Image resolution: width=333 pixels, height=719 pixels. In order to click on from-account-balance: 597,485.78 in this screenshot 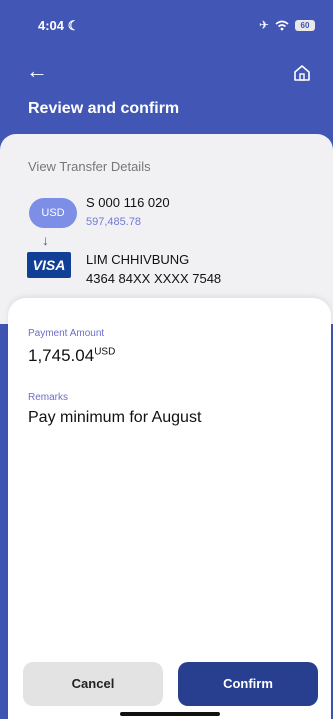, I will do `click(114, 222)`.